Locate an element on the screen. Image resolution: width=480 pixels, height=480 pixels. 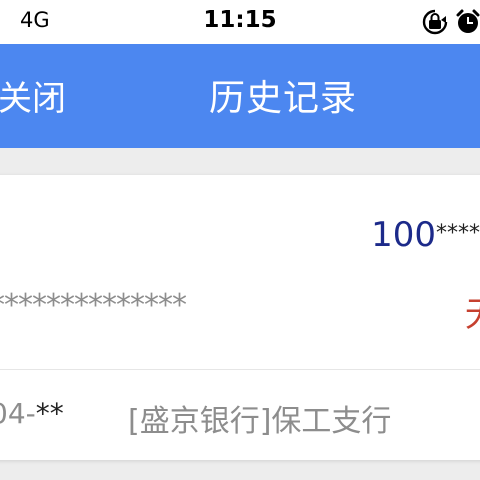
masked-card-number: ************** is located at coordinates (93, 305).